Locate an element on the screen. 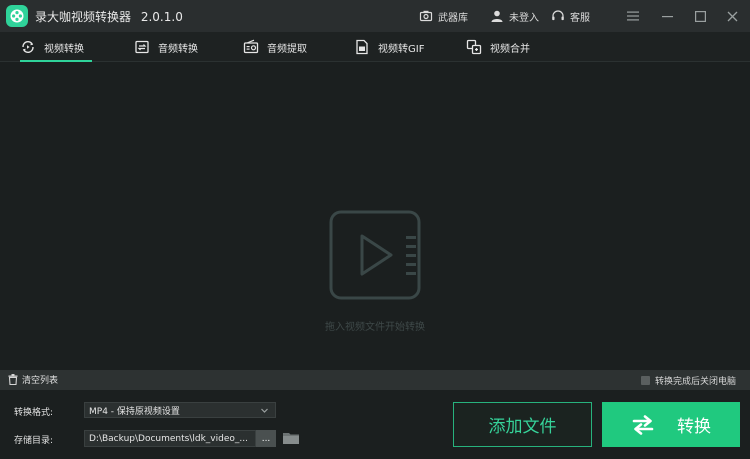  tab-video-merge: 视频合并 is located at coordinates (498, 47).